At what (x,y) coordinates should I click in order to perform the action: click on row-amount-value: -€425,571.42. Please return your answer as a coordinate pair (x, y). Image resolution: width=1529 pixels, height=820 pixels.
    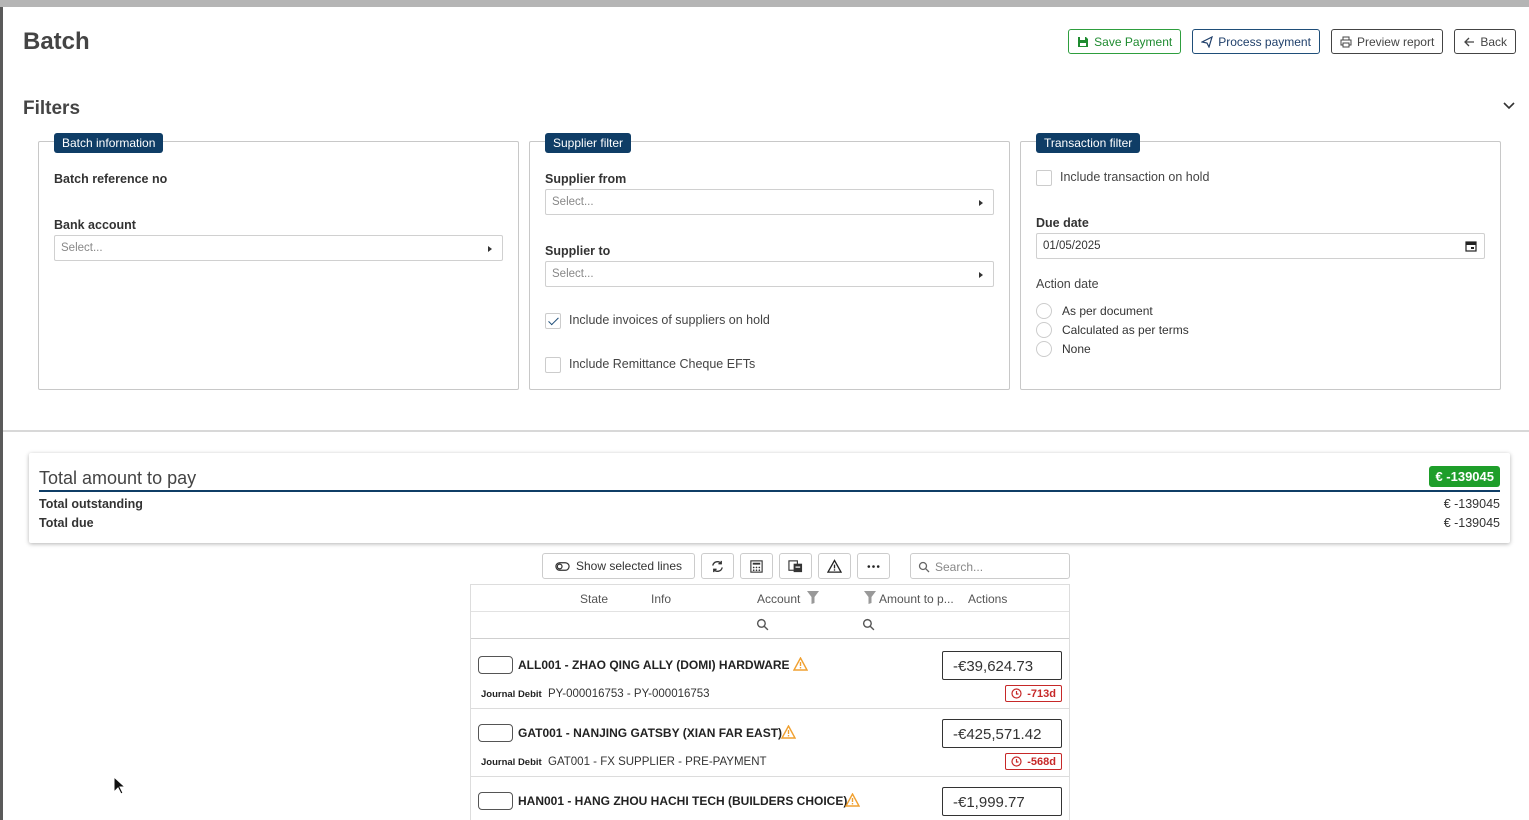
    Looking at the image, I should click on (997, 734).